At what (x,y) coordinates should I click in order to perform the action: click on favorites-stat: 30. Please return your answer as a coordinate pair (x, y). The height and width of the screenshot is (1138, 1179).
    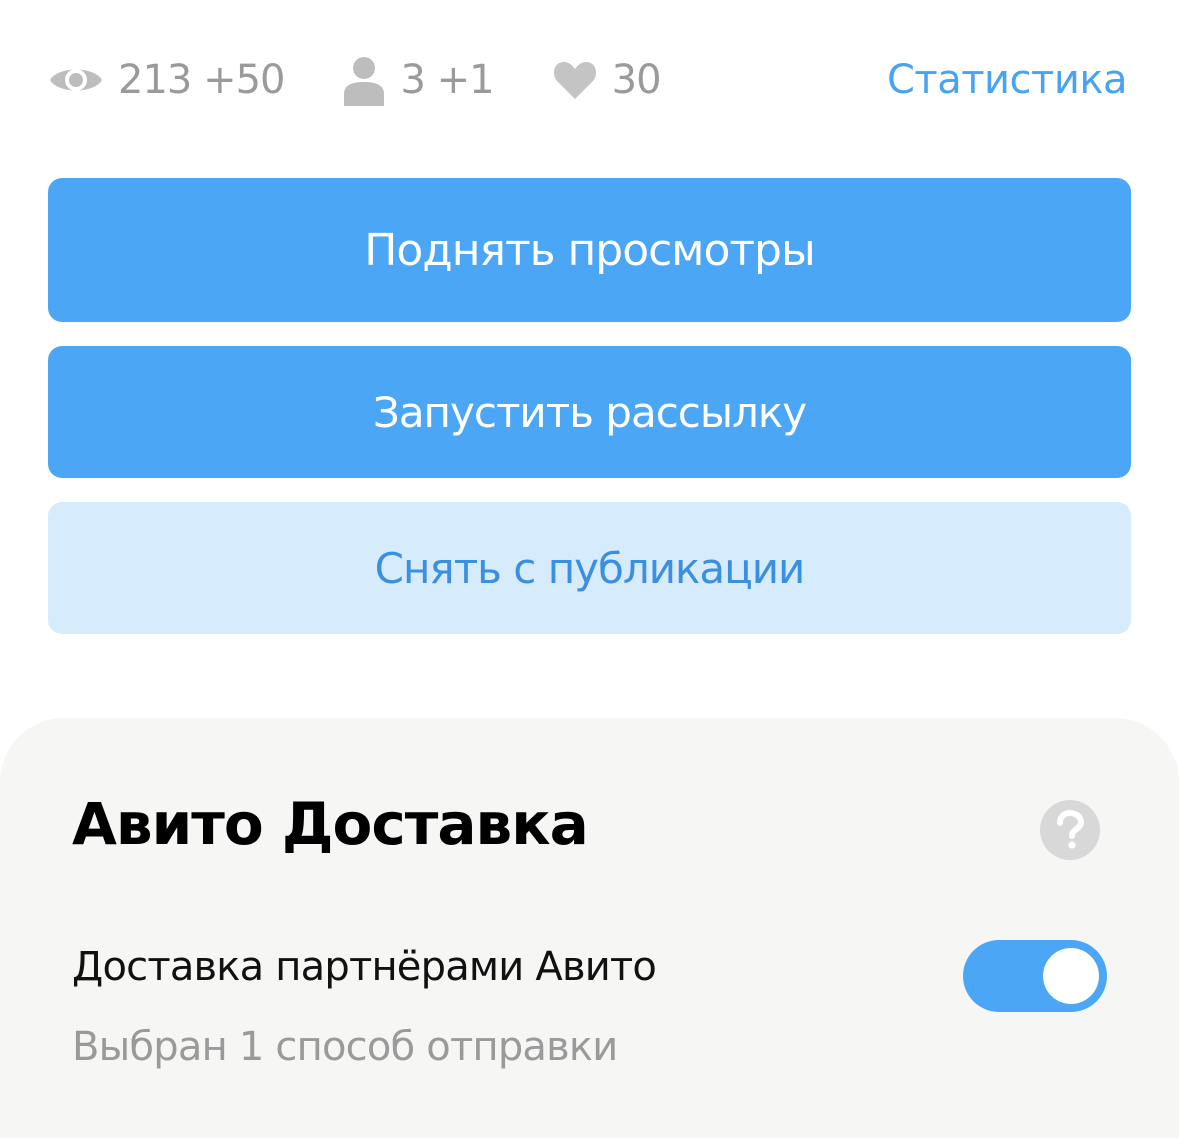
    Looking at the image, I should click on (607, 80).